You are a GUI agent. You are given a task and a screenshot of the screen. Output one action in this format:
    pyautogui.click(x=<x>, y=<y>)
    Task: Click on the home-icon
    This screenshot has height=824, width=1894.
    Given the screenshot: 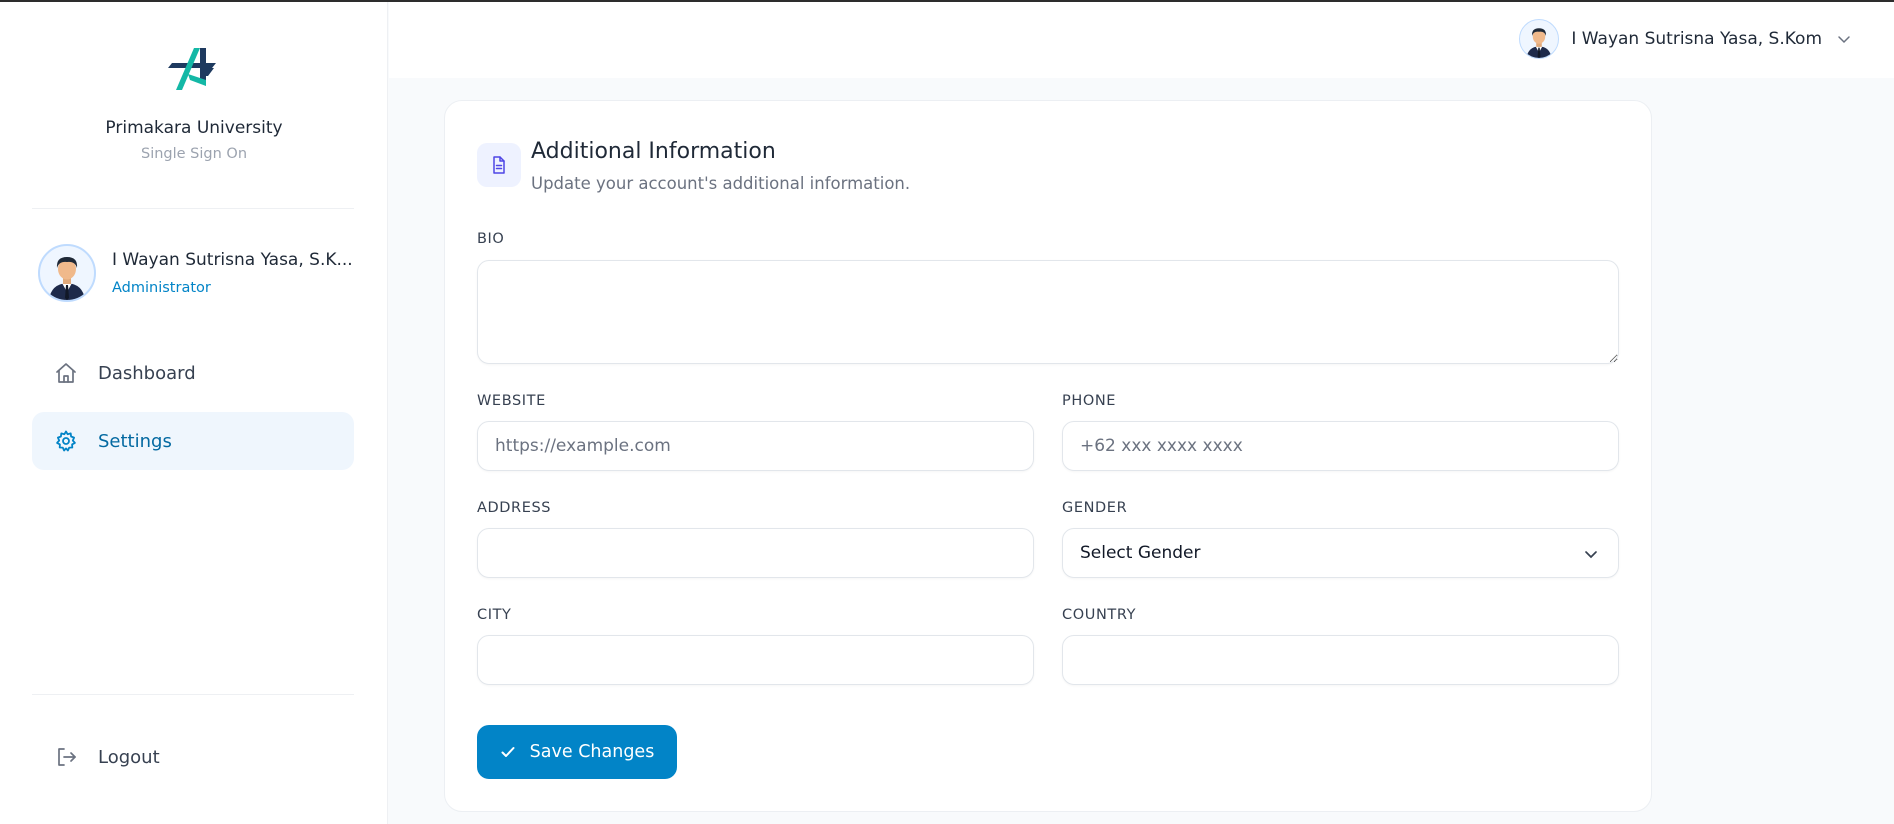 What is the action you would take?
    pyautogui.click(x=66, y=373)
    